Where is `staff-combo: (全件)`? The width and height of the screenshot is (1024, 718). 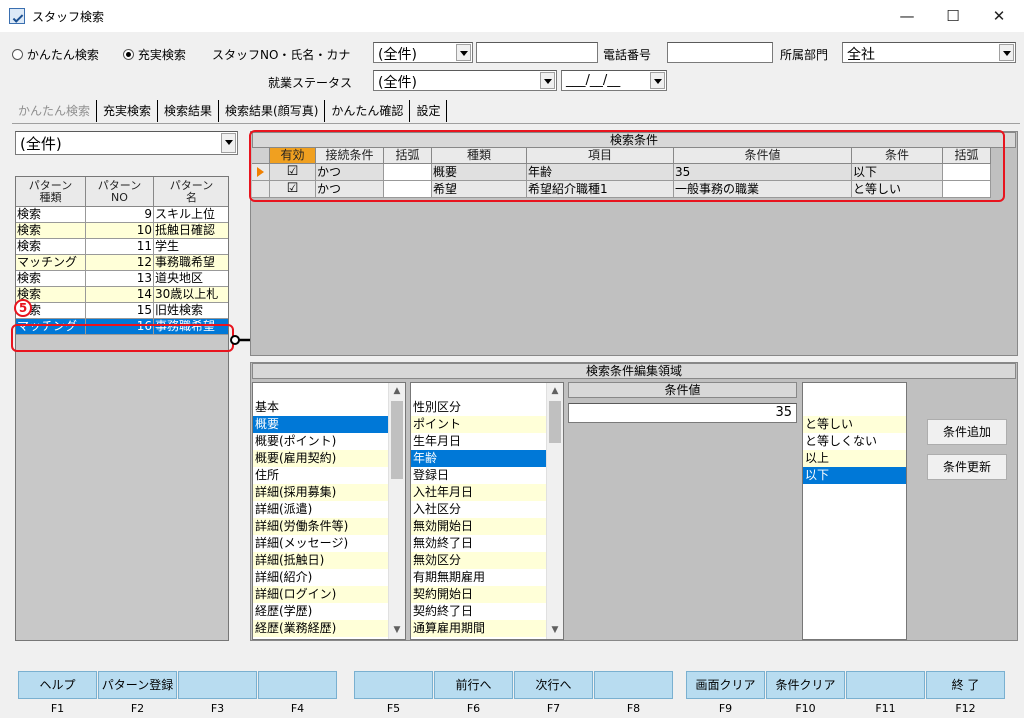
staff-combo: (全件) is located at coordinates (423, 52).